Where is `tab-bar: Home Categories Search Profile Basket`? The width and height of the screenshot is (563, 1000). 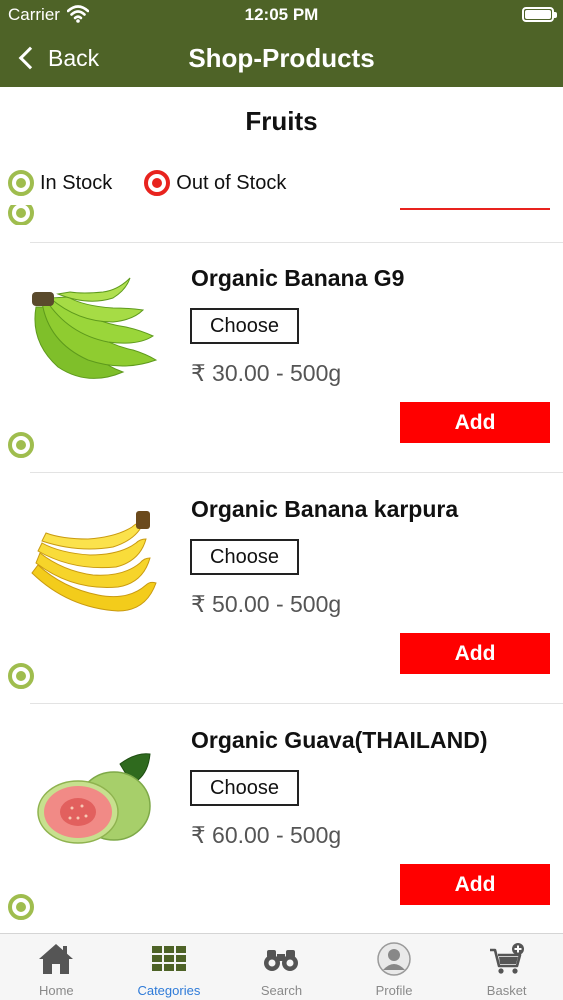 tab-bar: Home Categories Search Profile Basket is located at coordinates (281, 966).